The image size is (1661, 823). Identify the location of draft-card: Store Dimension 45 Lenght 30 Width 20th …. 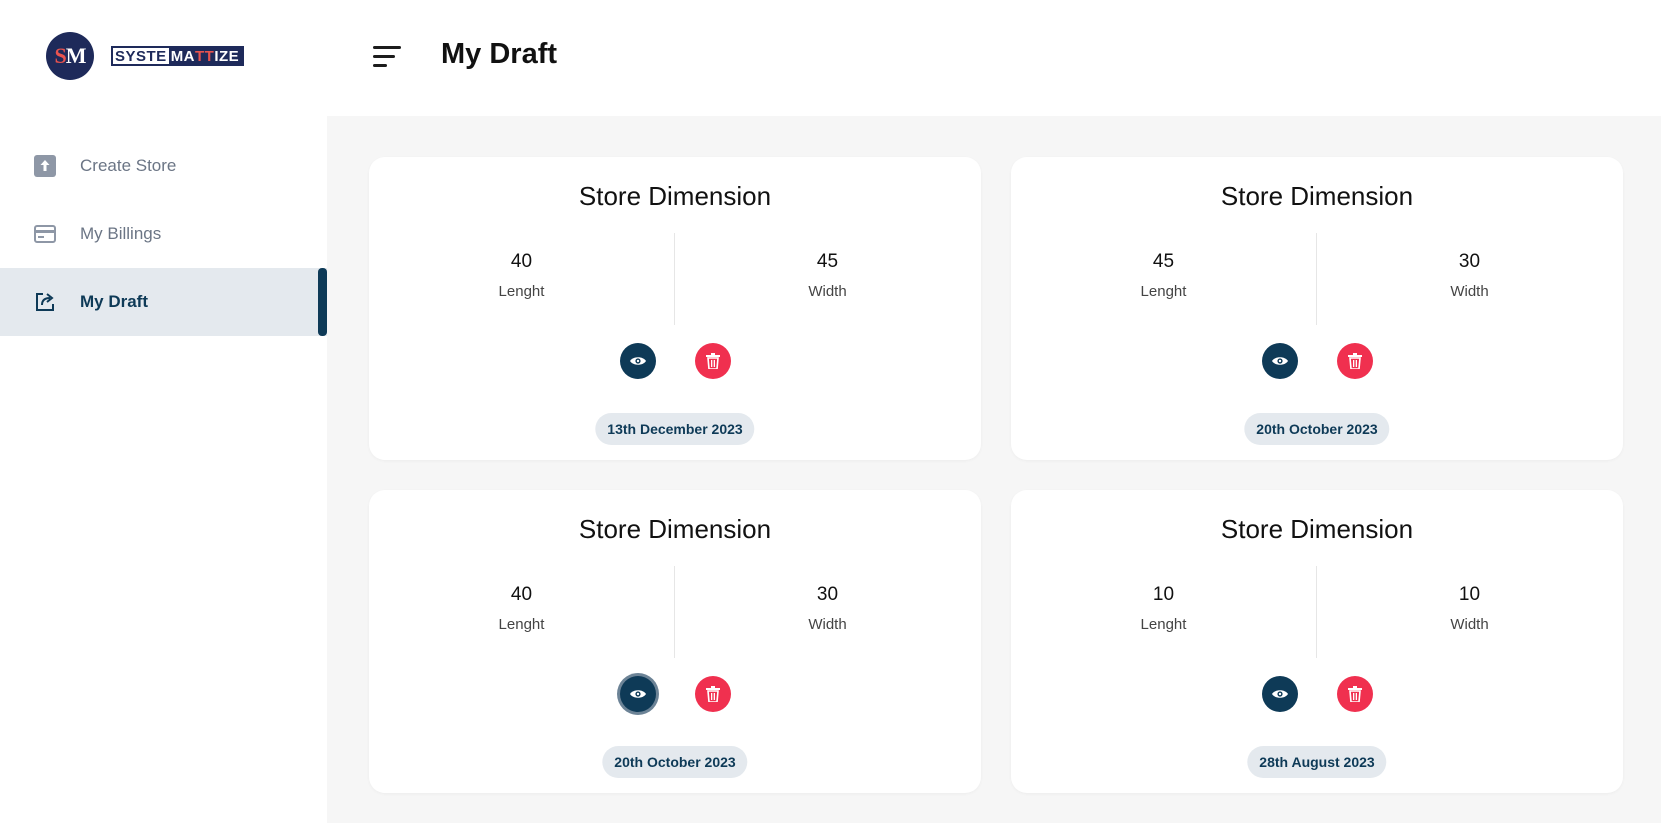
(1317, 308).